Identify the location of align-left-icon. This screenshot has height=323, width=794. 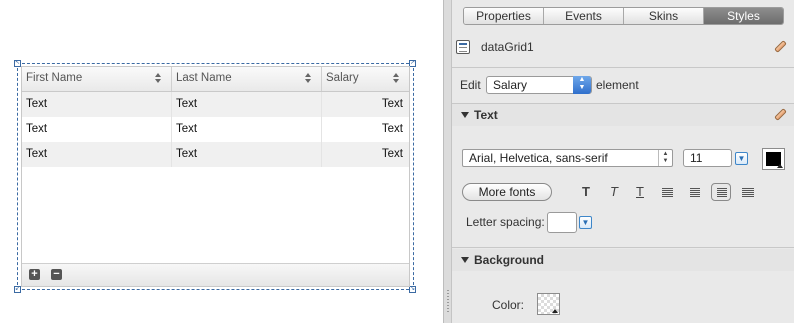
(667, 192).